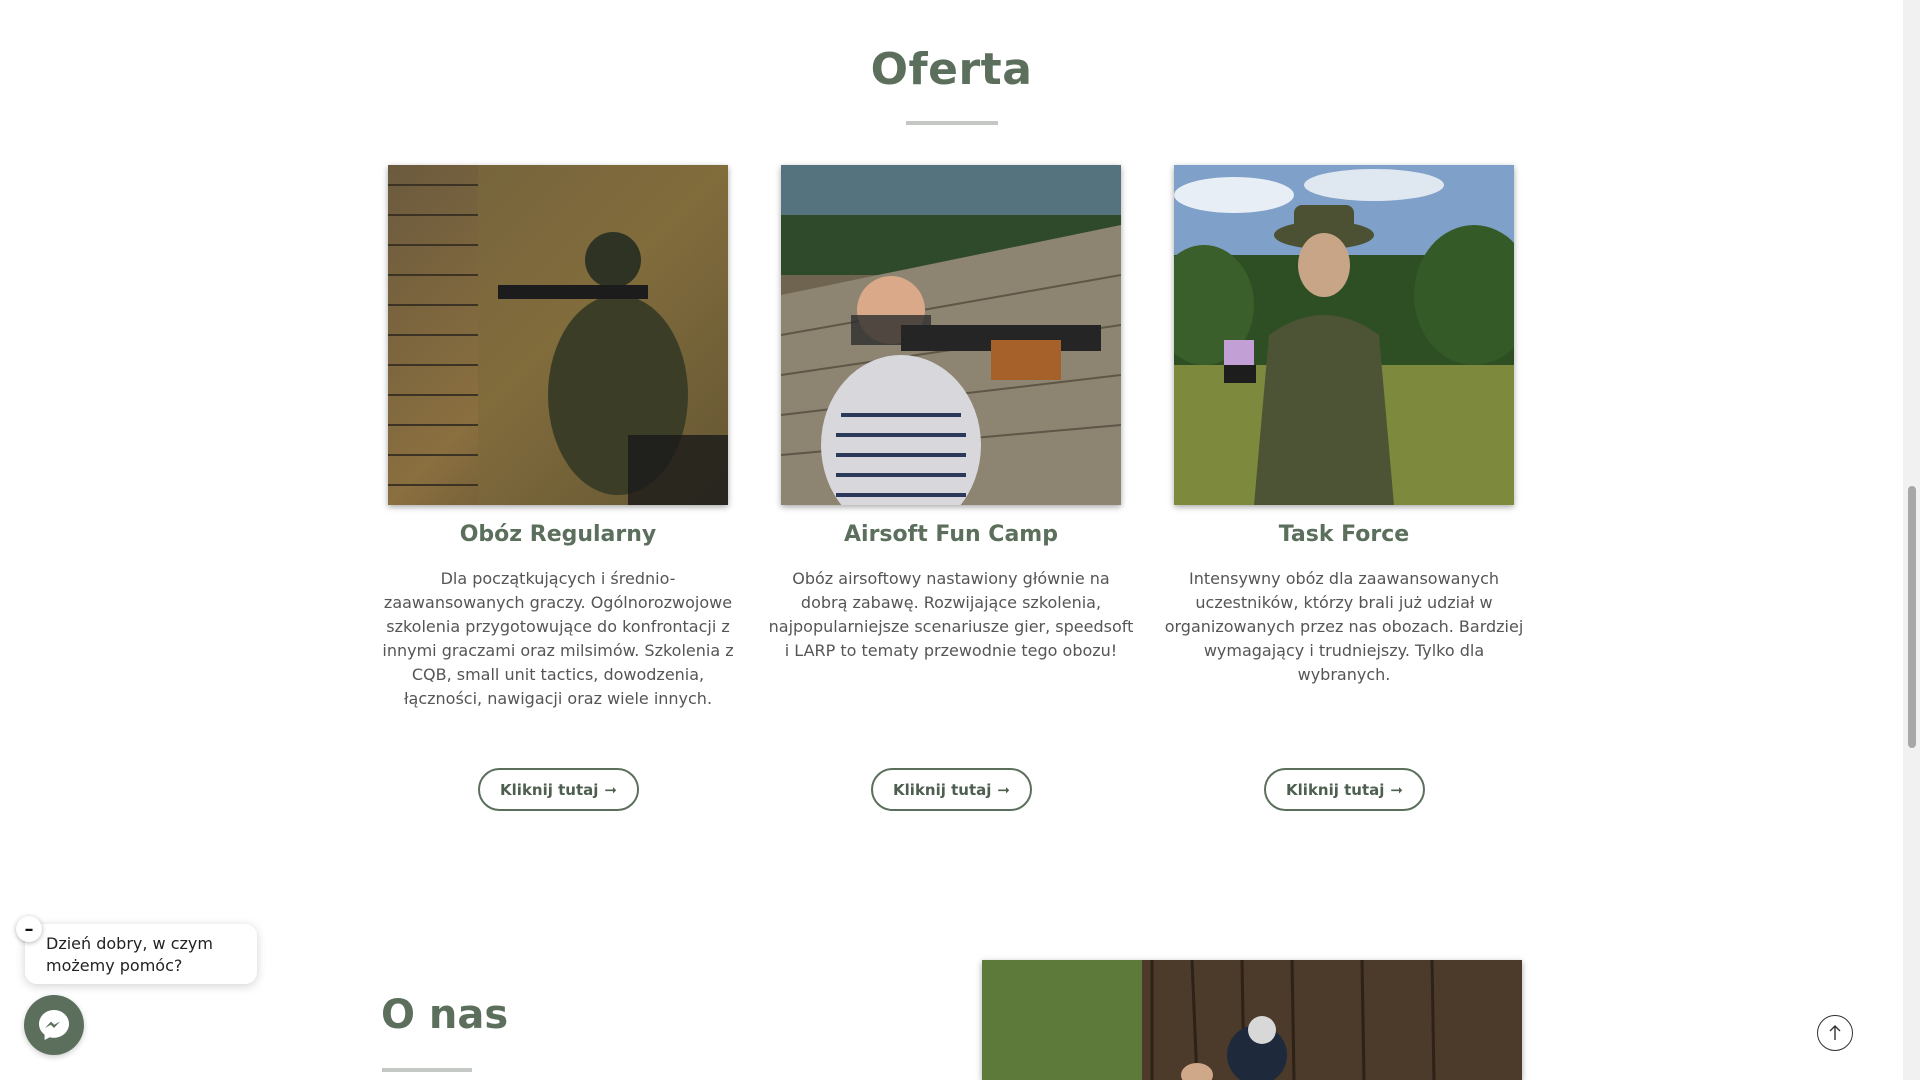  I want to click on minus-icon: –, so click(29, 929).